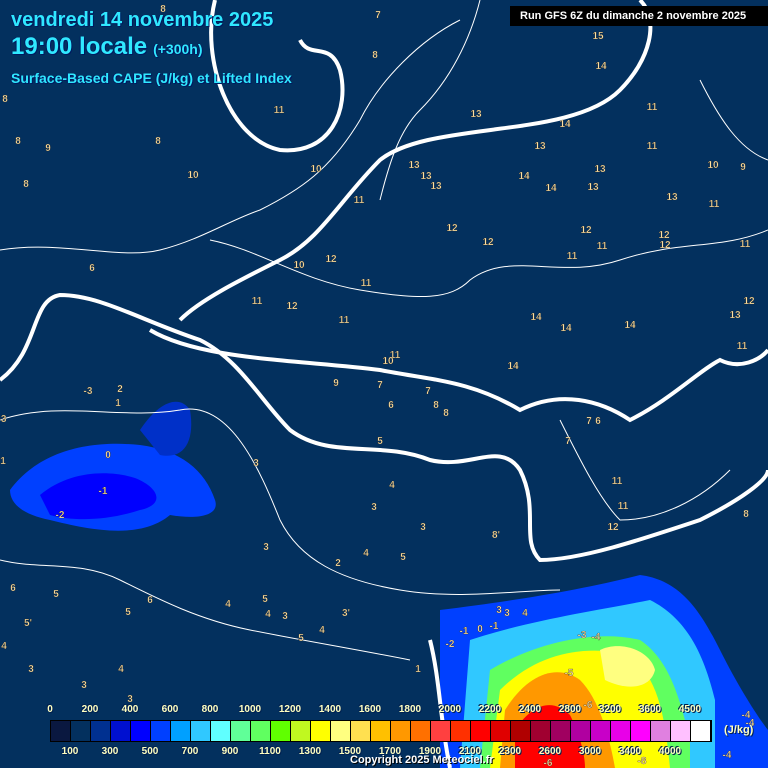  I want to click on legend-label: 2200, so click(490, 709).